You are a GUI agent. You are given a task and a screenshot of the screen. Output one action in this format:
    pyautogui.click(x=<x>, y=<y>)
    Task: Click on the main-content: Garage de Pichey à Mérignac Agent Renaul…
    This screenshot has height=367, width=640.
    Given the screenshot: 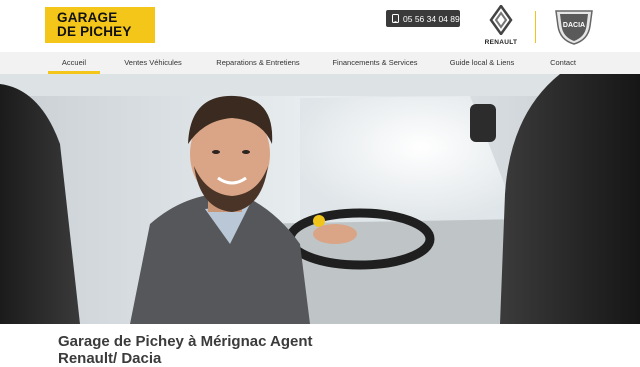 What is the action you would take?
    pyautogui.click(x=320, y=345)
    